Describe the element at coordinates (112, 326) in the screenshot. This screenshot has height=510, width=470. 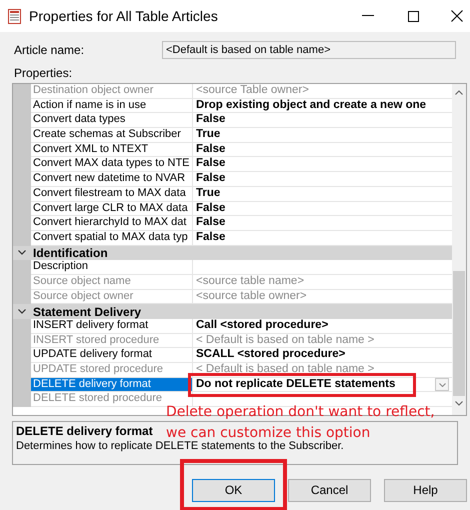
I see `property-name: INSERT delivery format` at that location.